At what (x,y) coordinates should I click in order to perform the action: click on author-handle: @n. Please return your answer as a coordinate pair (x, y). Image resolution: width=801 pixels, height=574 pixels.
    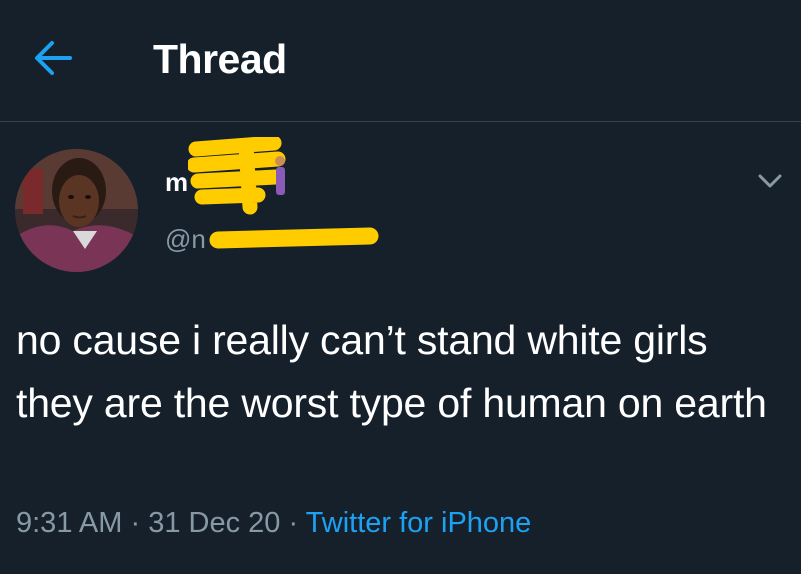
    Looking at the image, I should click on (185, 239).